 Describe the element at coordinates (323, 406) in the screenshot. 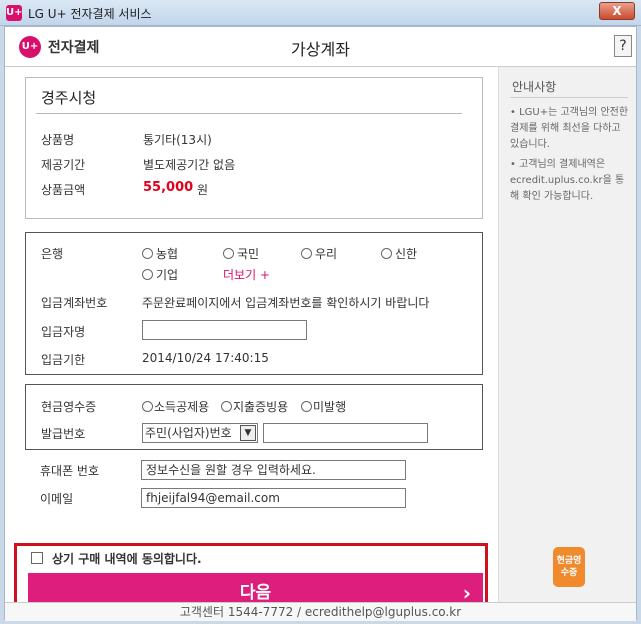

I see `receipt-radio-none: 미발행` at that location.